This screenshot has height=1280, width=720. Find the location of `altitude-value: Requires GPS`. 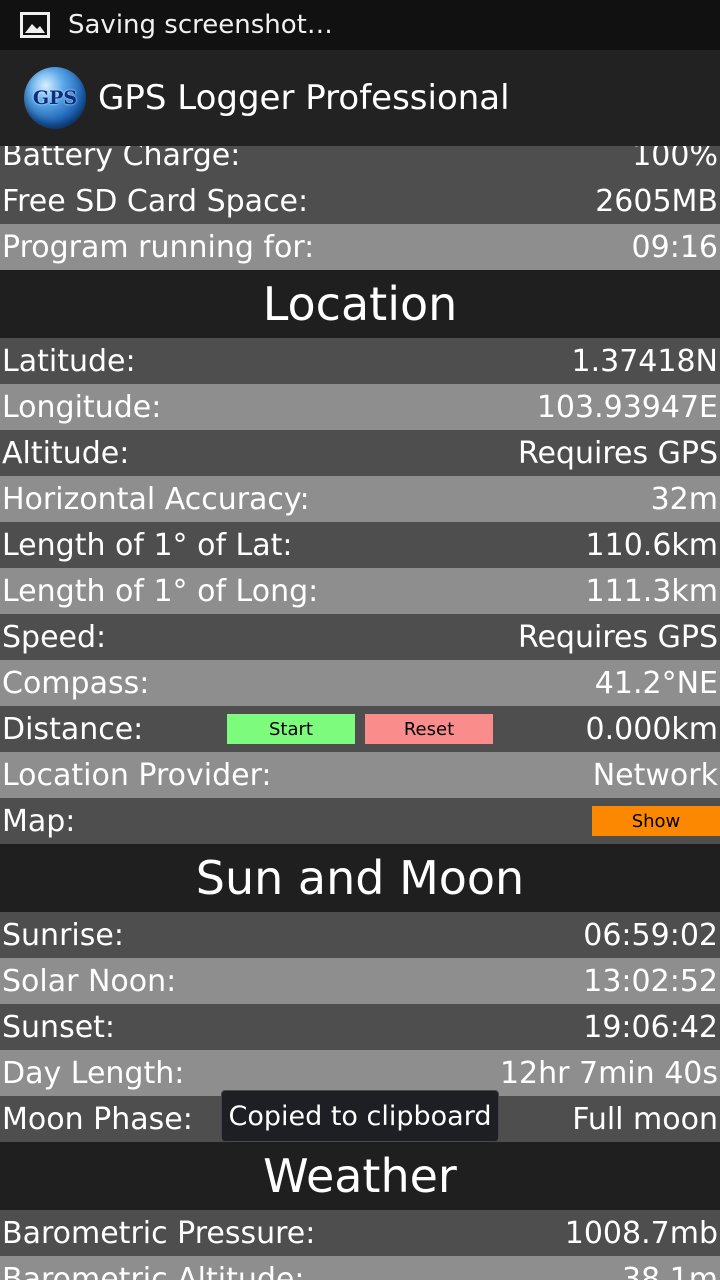

altitude-value: Requires GPS is located at coordinates (617, 453).